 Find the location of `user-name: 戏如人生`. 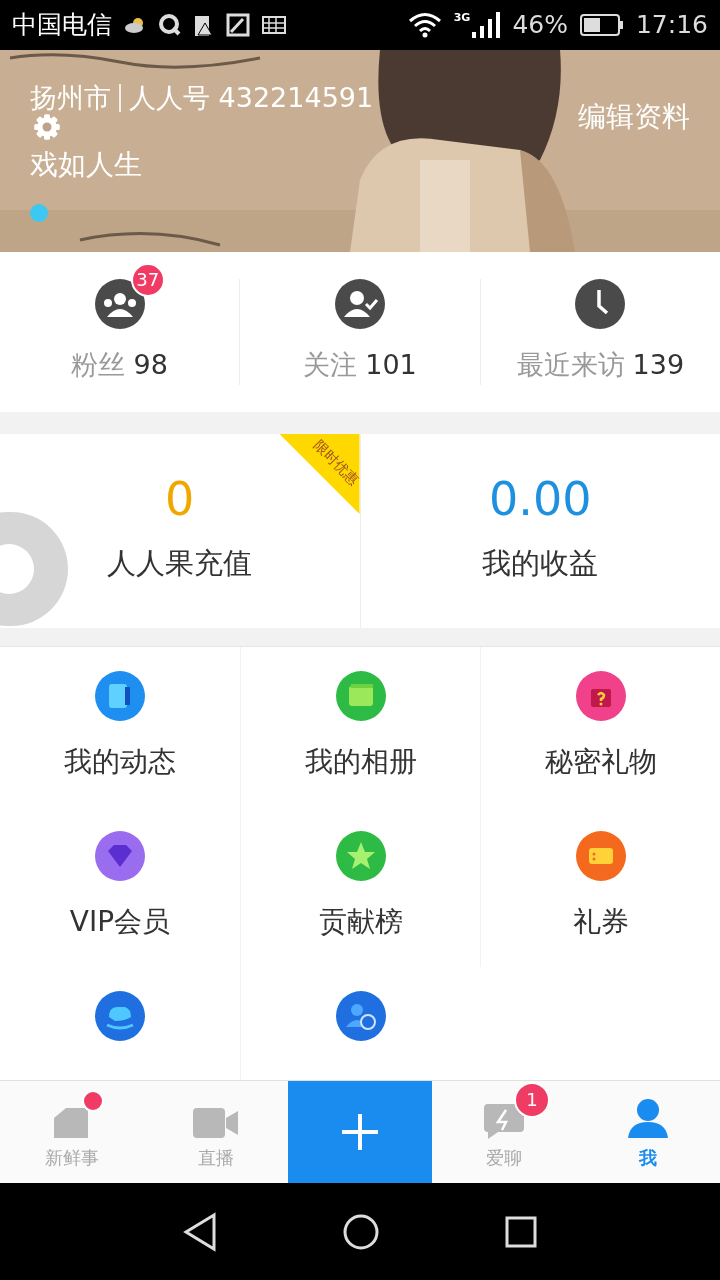

user-name: 戏如人生 is located at coordinates (86, 165).